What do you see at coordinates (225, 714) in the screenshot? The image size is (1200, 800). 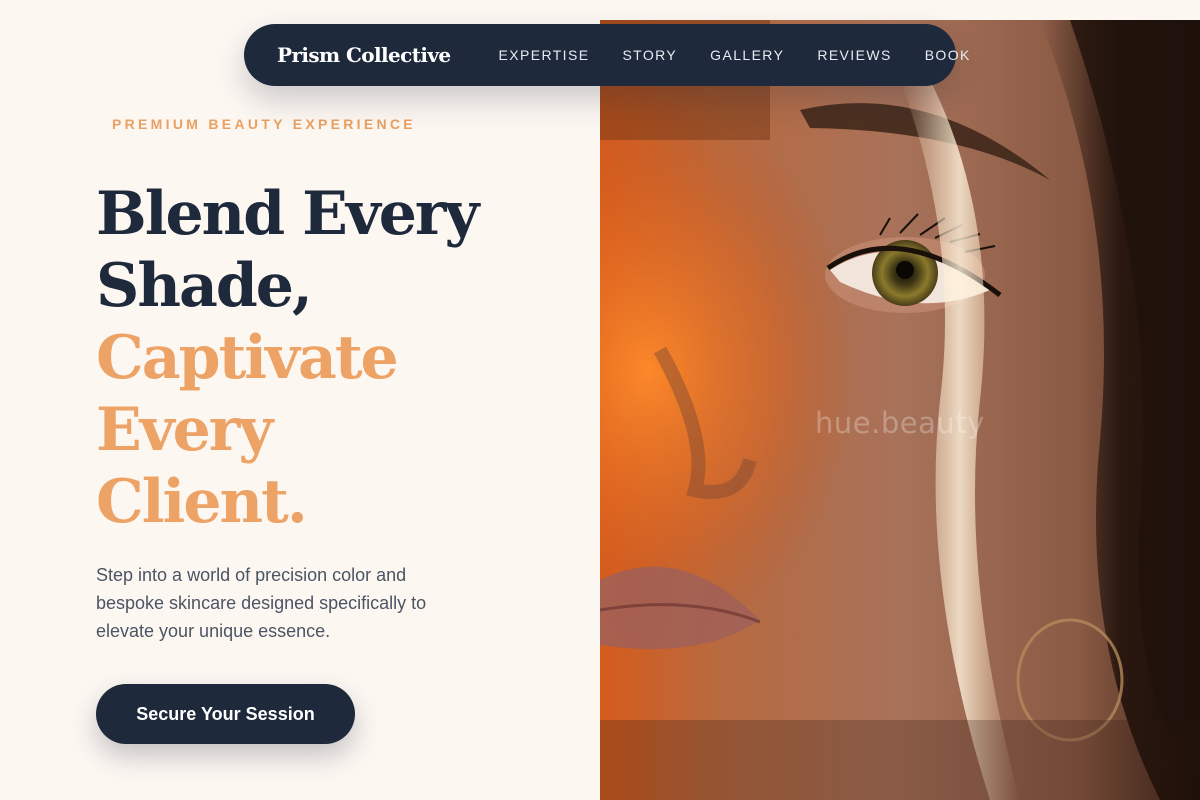 I see `secure-session-button: Secure Your Session` at bounding box center [225, 714].